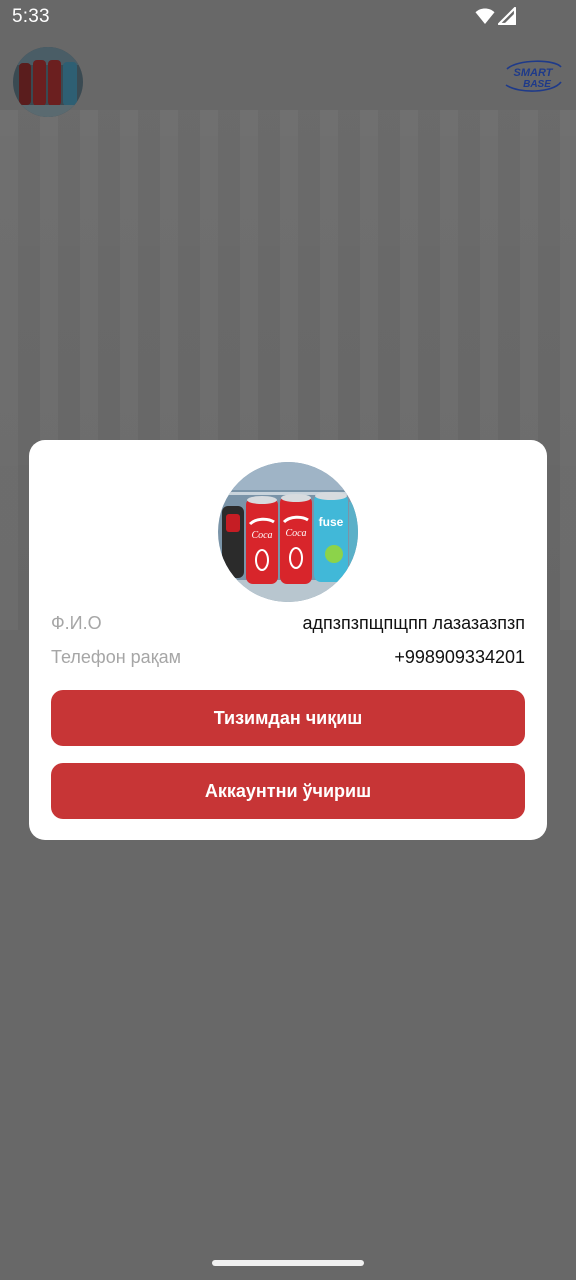  I want to click on signal-icon, so click(507, 16).